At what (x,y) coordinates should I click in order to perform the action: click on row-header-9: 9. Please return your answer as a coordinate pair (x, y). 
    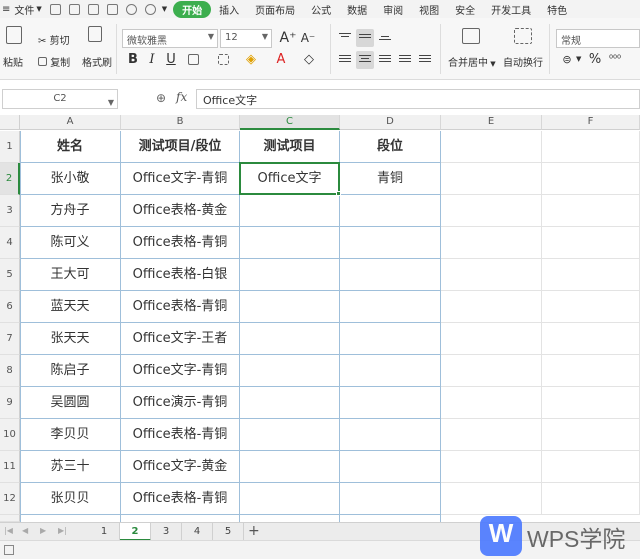
    Looking at the image, I should click on (10, 403).